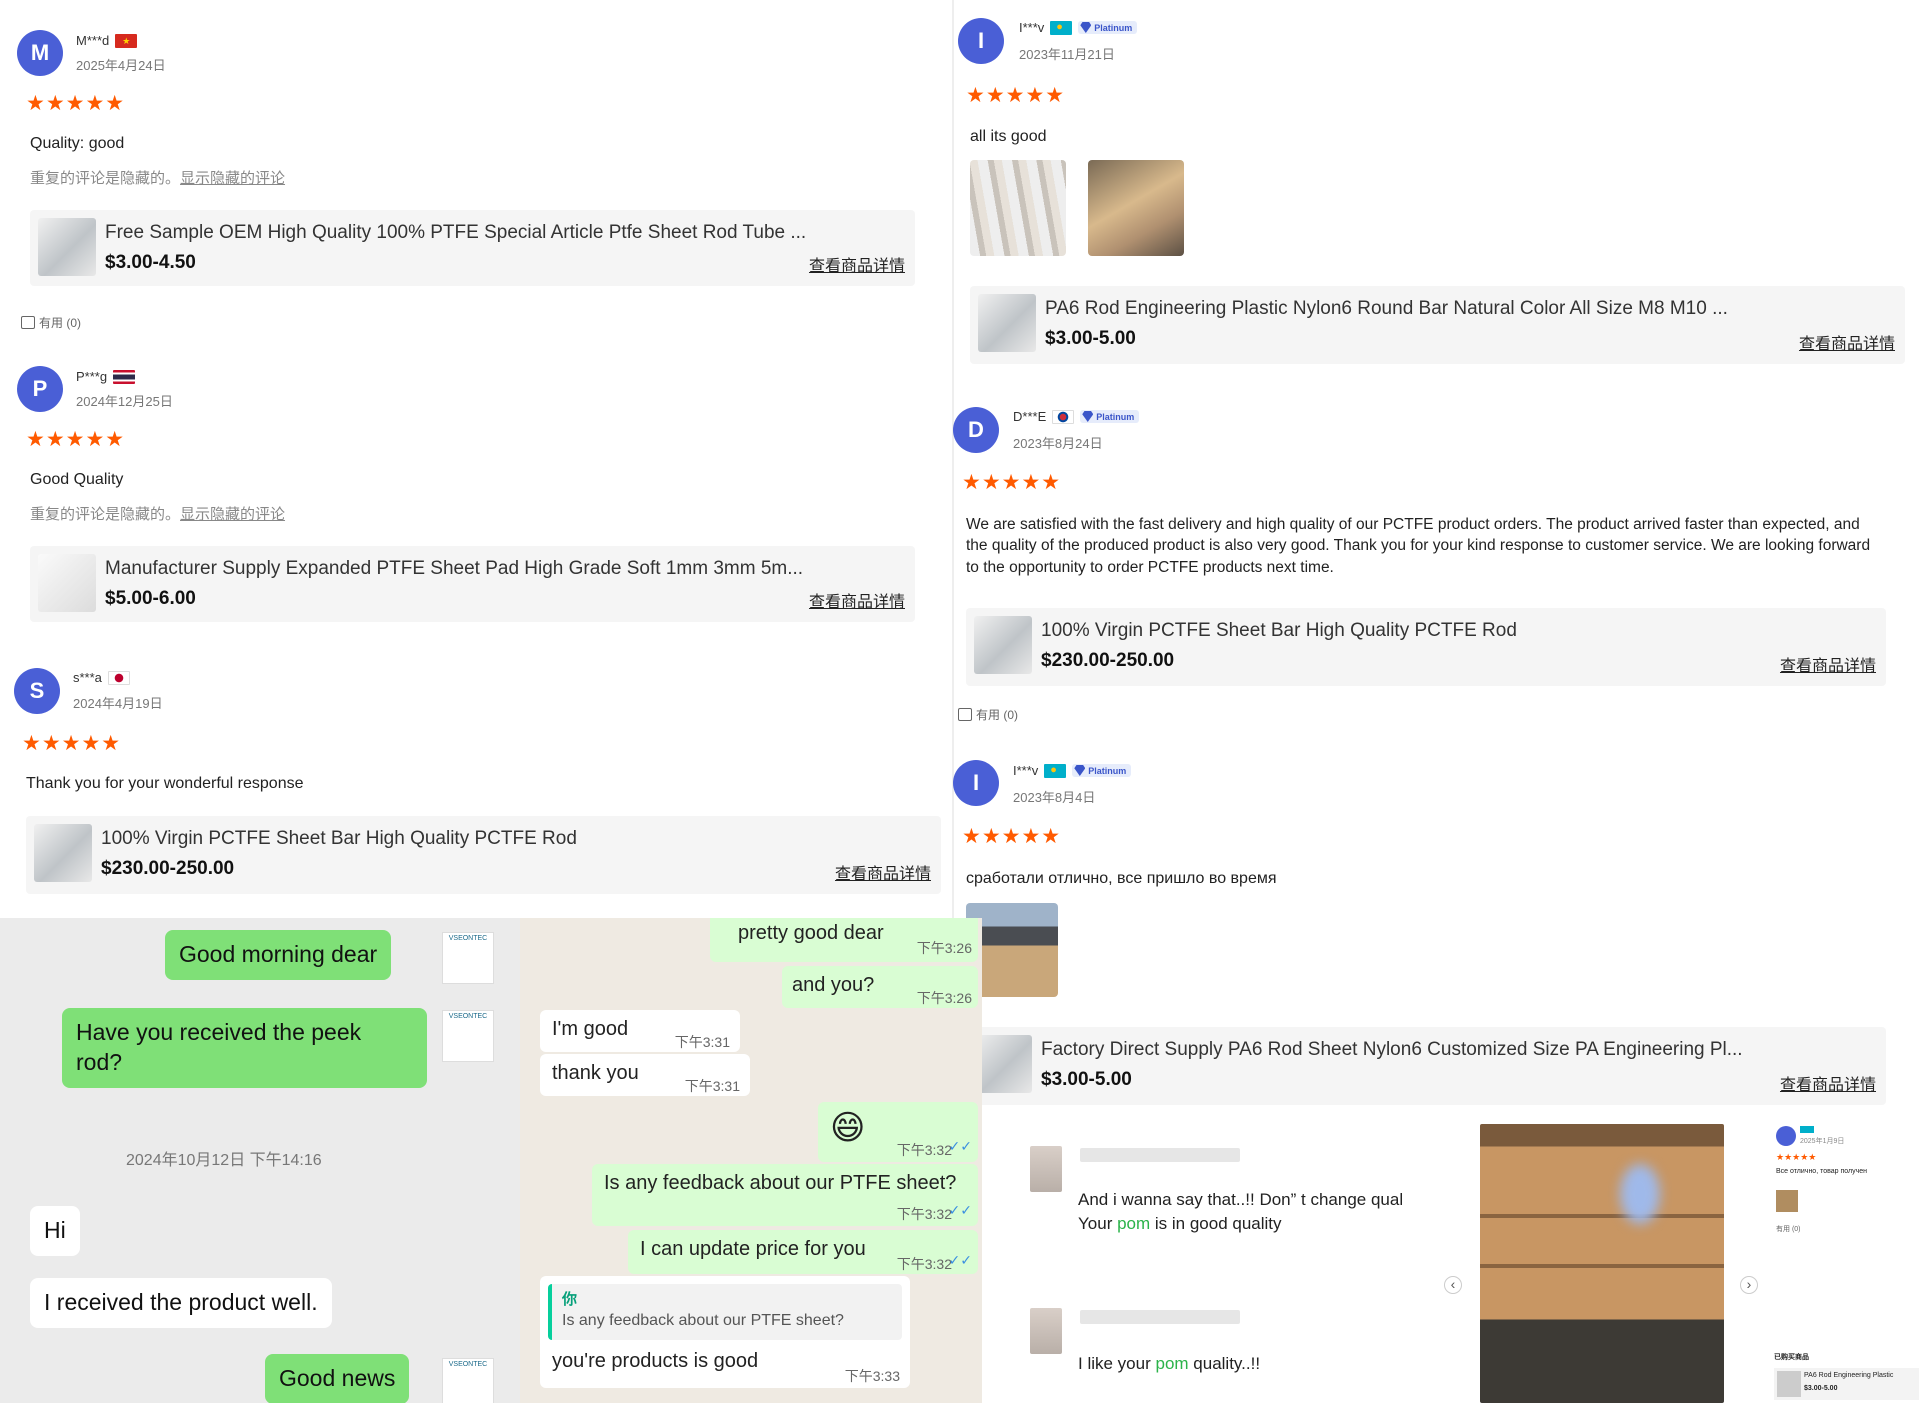 The image size is (1919, 1403). I want to click on flag-kazakhstan-icon: ●, so click(1061, 27).